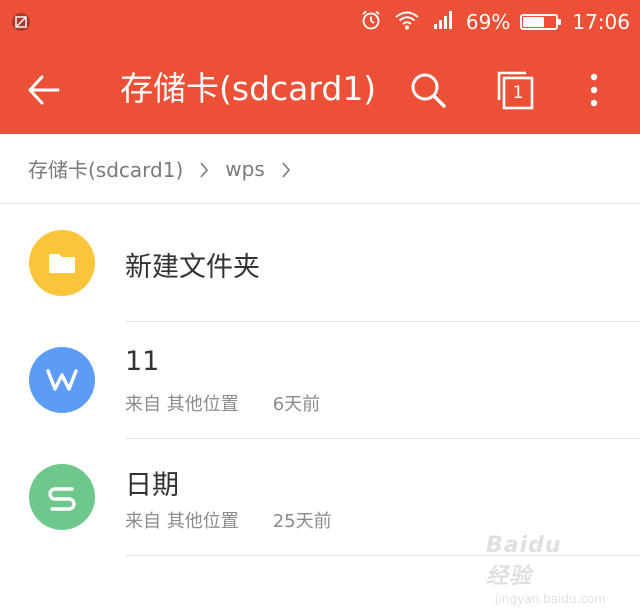 The width and height of the screenshot is (640, 612). Describe the element at coordinates (62, 380) in the screenshot. I see `wps-writer-icon` at that location.